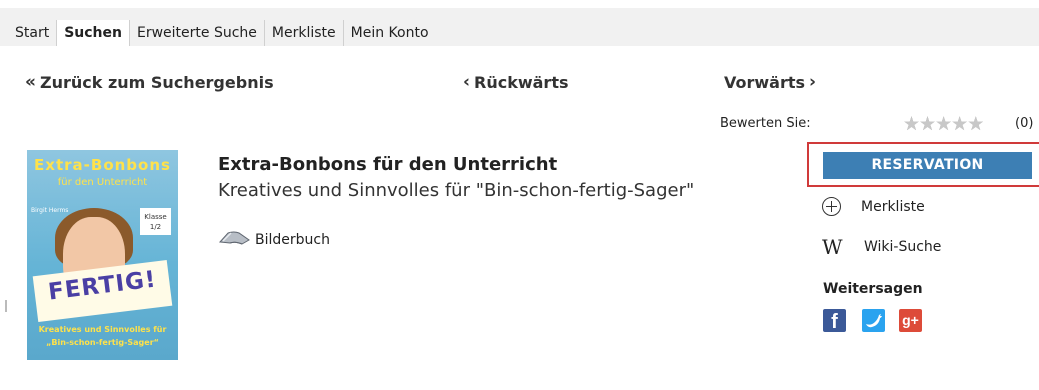 The image size is (1039, 390). What do you see at coordinates (903, 247) in the screenshot?
I see `wiki-search-label: Wiki-Suche` at bounding box center [903, 247].